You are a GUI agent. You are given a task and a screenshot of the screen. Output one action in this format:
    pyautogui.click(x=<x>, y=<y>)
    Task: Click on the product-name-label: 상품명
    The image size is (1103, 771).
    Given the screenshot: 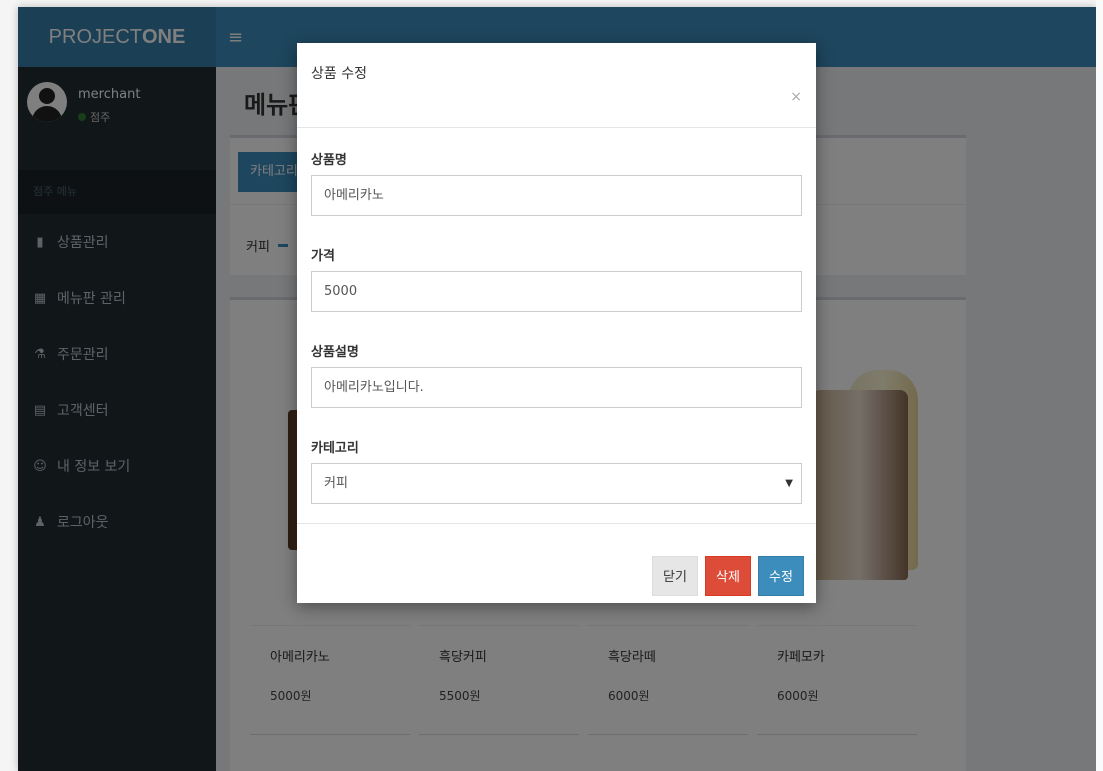 What is the action you would take?
    pyautogui.click(x=329, y=160)
    